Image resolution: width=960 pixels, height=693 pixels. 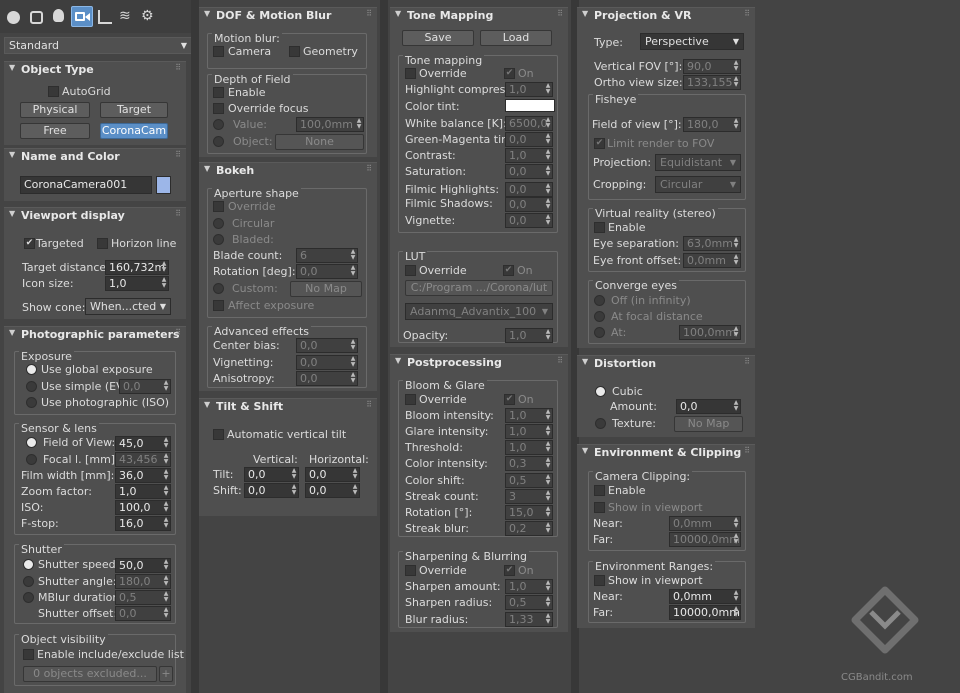 I want to click on target-distance-spinner: 160,732m ▲ ▼, so click(x=137, y=267).